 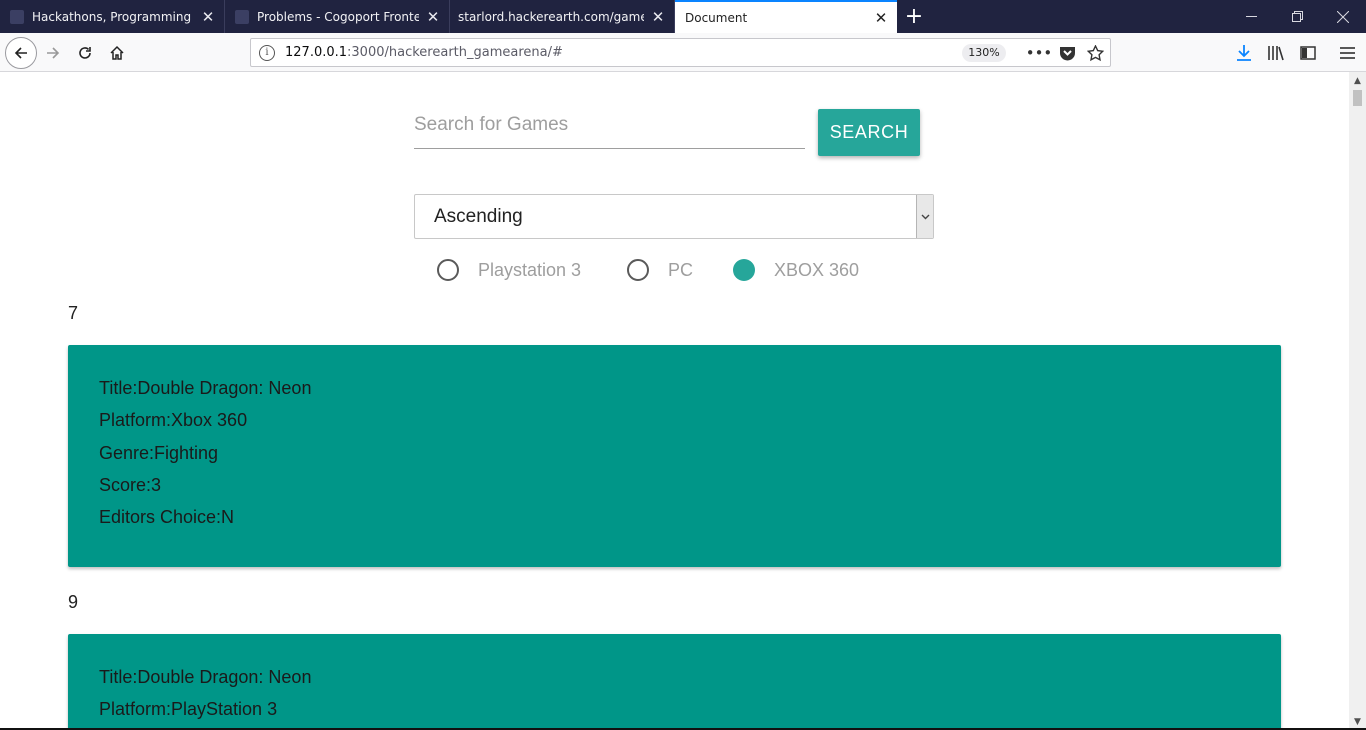 I want to click on reload-icon, so click(x=85, y=53).